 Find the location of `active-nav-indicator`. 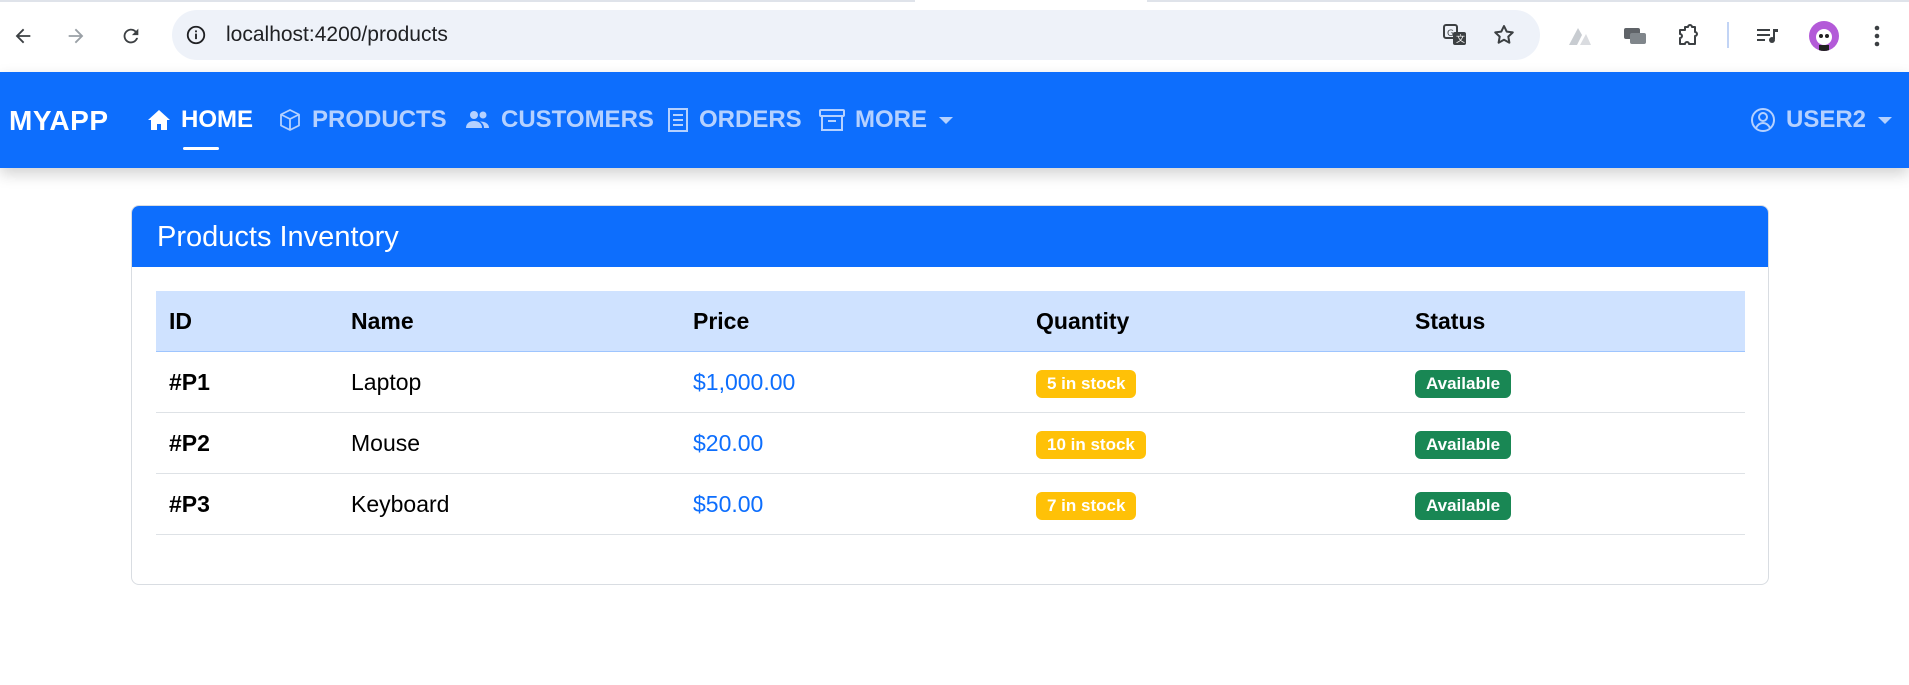

active-nav-indicator is located at coordinates (201, 148).